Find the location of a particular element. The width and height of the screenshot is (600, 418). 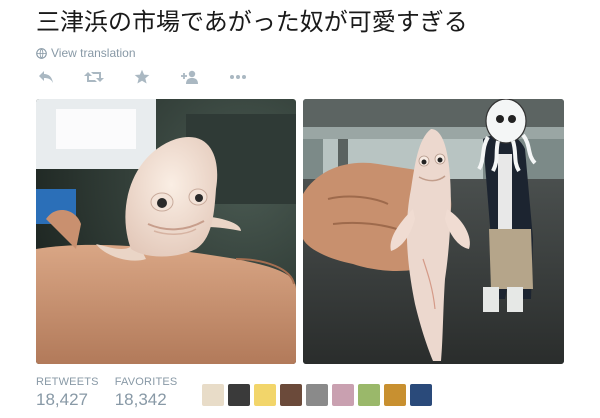

tweet-actions is located at coordinates (156, 77).